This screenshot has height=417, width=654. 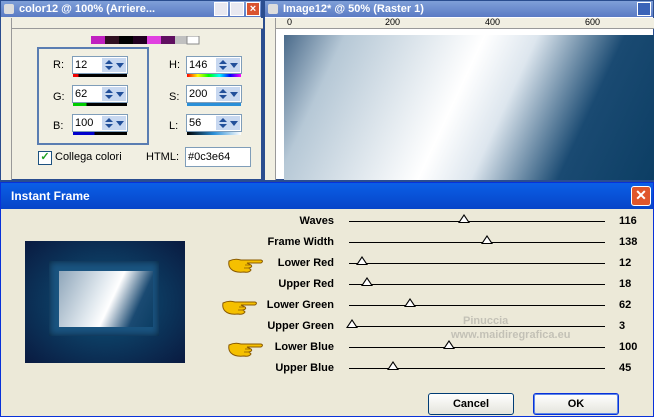 What do you see at coordinates (88, 157) in the screenshot?
I see `link-colors-label: Collega colori` at bounding box center [88, 157].